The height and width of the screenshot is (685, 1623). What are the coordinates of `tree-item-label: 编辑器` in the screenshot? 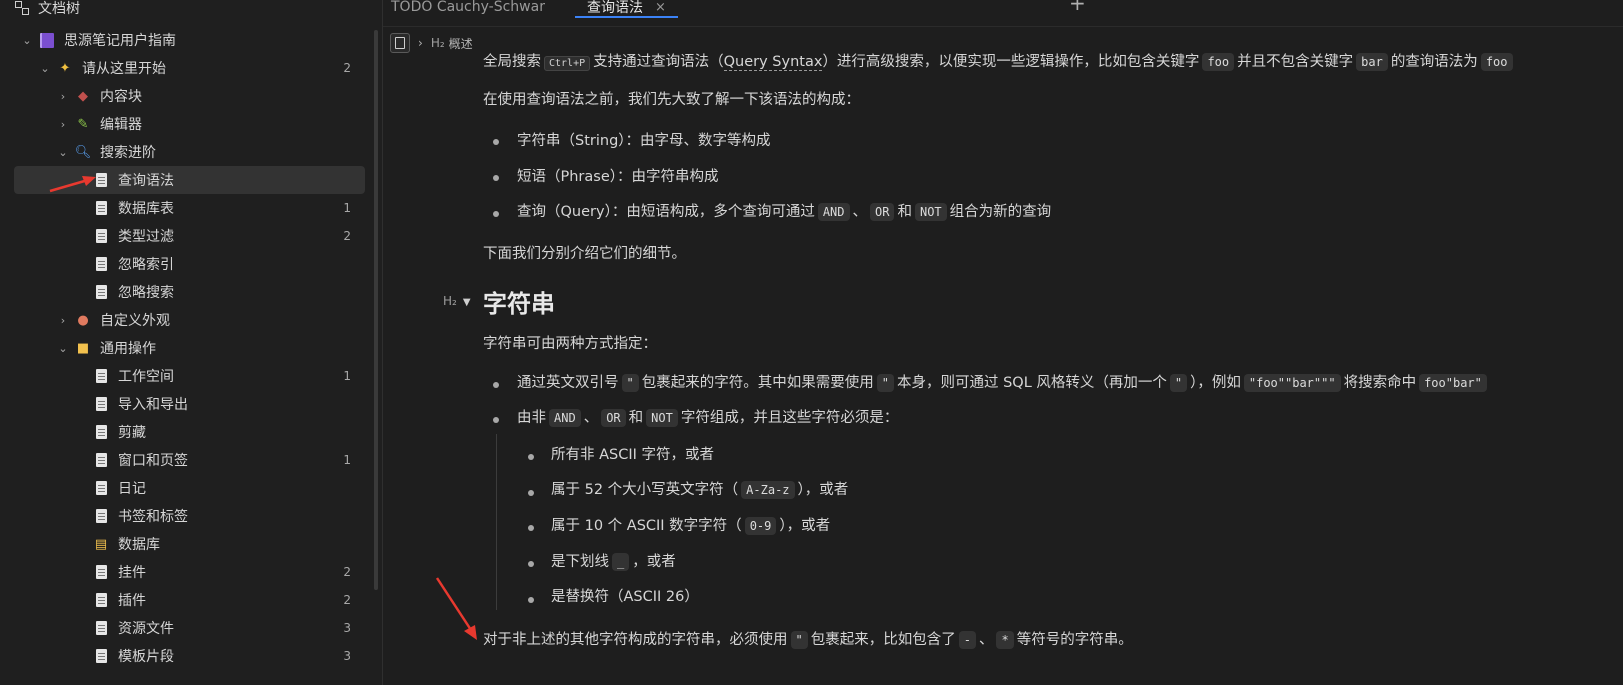 It's located at (121, 125).